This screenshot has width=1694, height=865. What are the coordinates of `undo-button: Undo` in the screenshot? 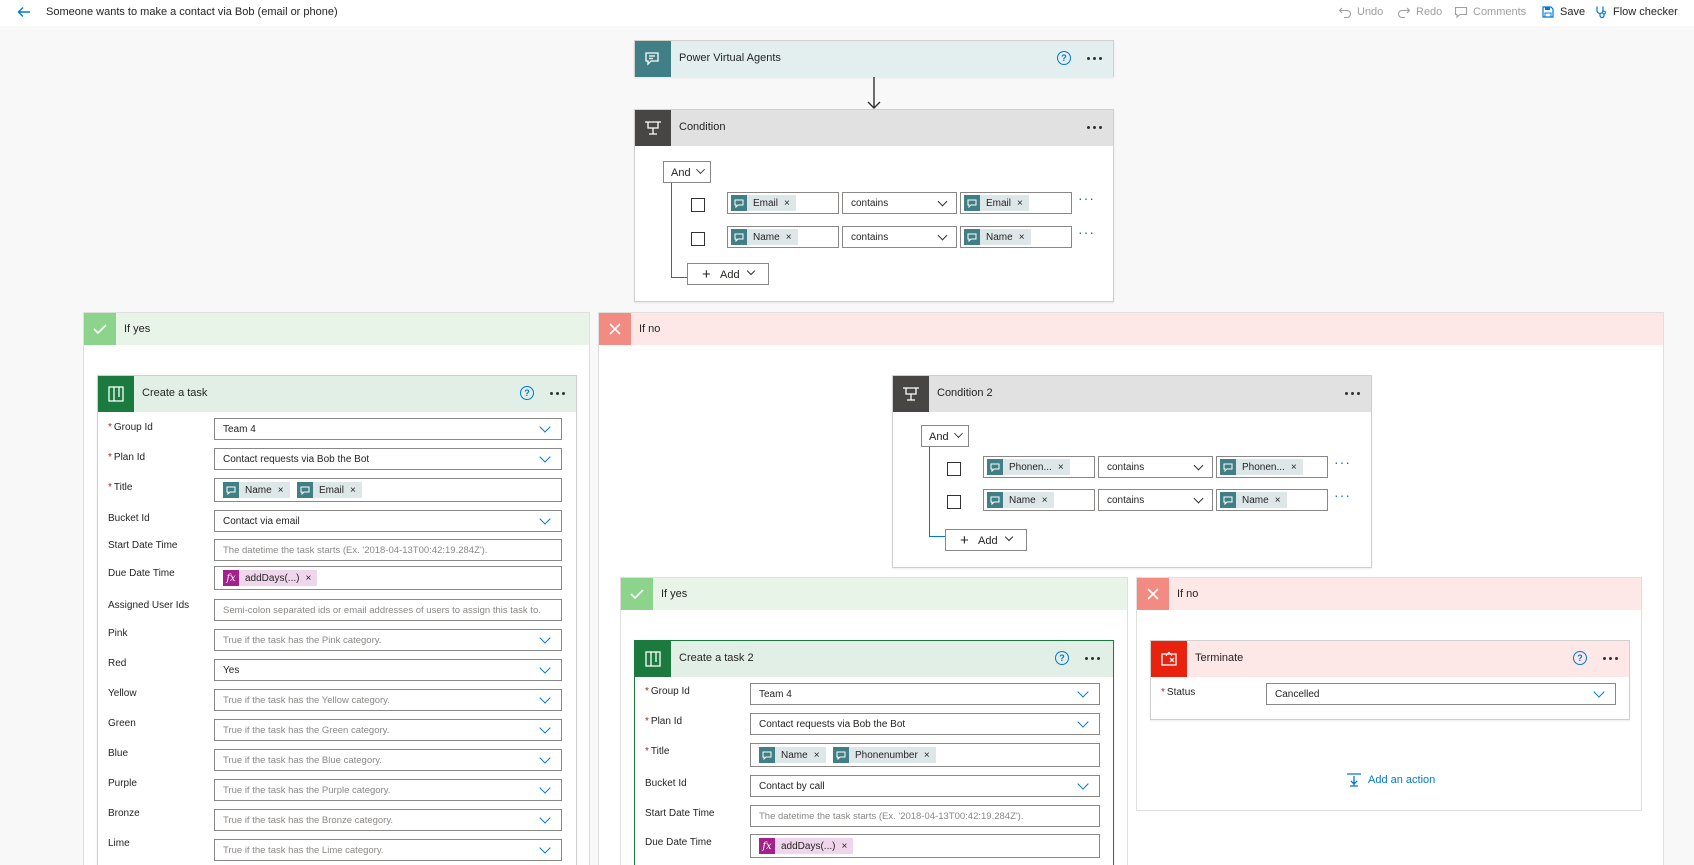 It's located at (1360, 12).